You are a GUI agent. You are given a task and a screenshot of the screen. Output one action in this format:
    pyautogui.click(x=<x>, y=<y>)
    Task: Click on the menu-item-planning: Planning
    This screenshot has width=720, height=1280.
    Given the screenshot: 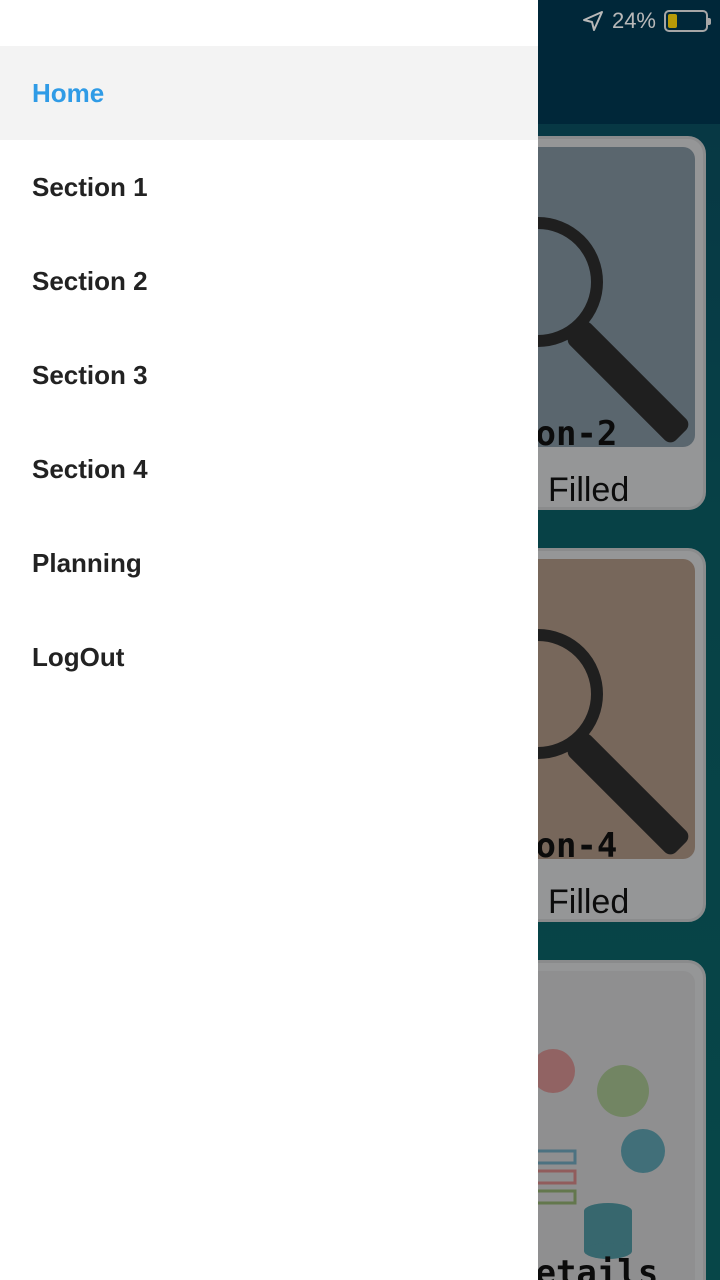 What is the action you would take?
    pyautogui.click(x=269, y=563)
    